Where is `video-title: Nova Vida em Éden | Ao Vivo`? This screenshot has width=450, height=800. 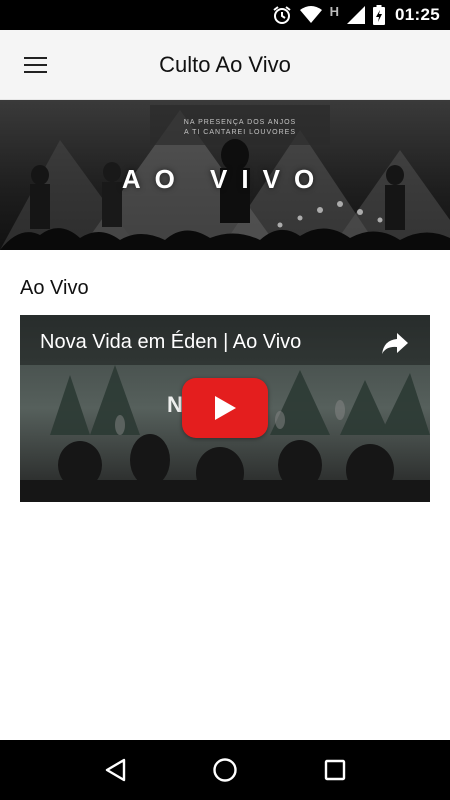
video-title: Nova Vida em Éden | Ao Vivo is located at coordinates (170, 342).